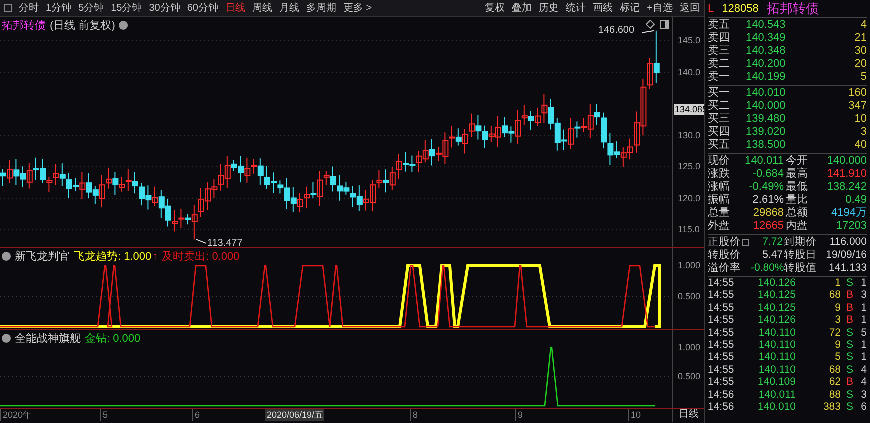 This screenshot has width=870, height=423. Describe the element at coordinates (792, 9) in the screenshot. I see `security-name: 拓邦转债` at that location.